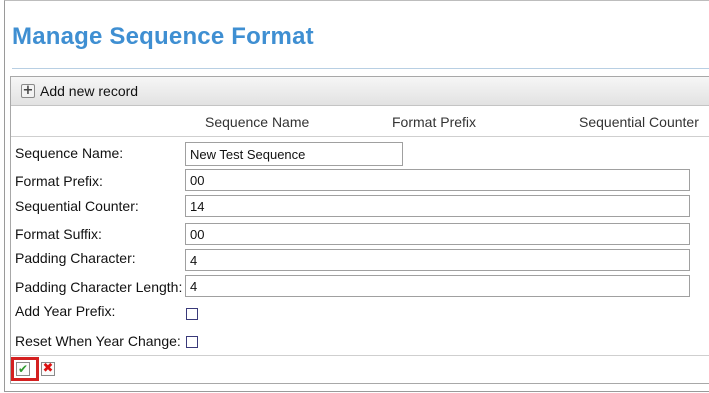 This screenshot has width=709, height=393. Describe the element at coordinates (192, 342) in the screenshot. I see `reset-when-year-change-checkbox` at that location.